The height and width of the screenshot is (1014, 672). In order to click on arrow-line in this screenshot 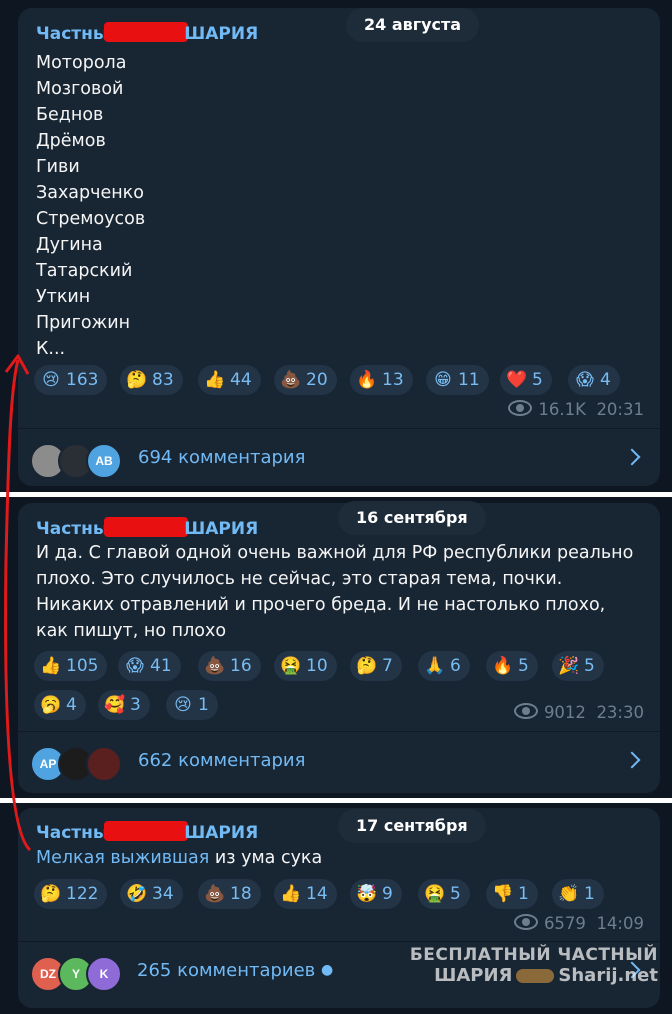, I will do `click(18, 605)`.